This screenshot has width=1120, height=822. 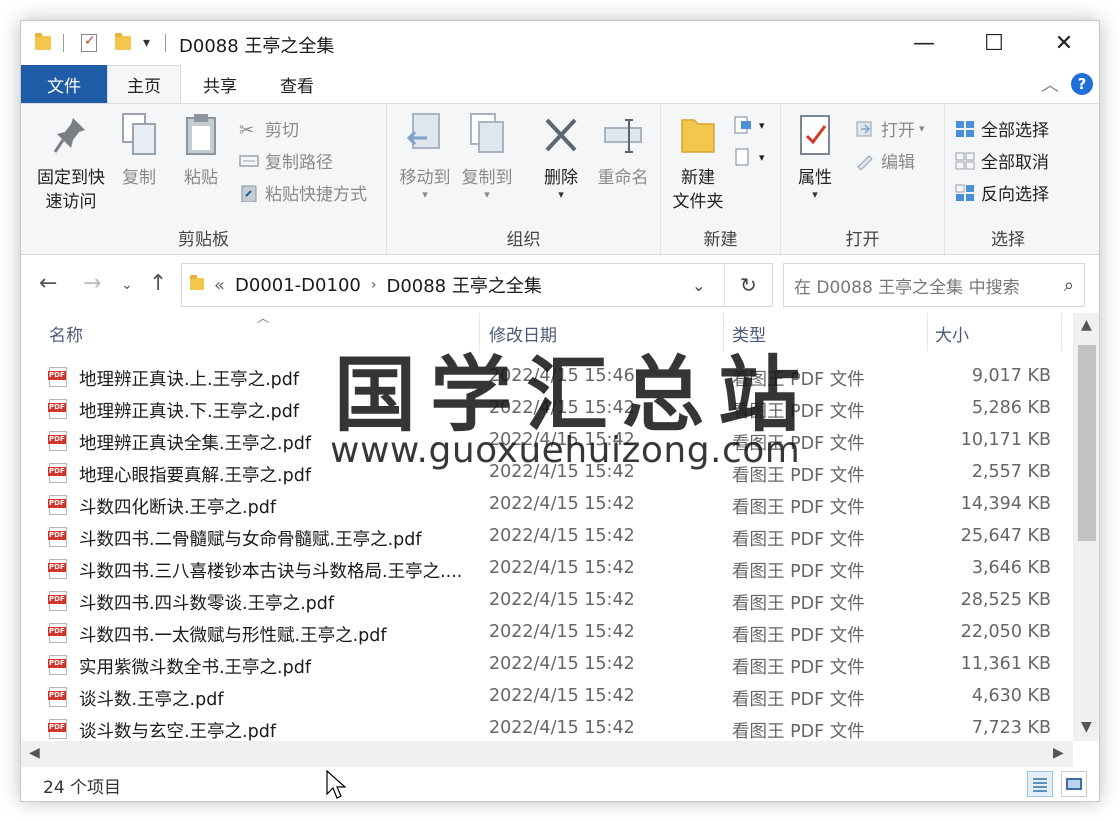 I want to click on tab-view: 查看, so click(x=297, y=84).